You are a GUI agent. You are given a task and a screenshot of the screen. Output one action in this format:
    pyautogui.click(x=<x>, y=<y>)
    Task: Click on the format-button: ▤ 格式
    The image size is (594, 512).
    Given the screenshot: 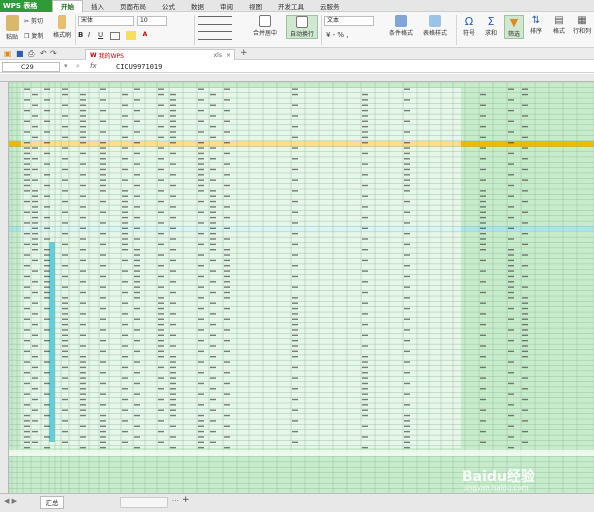 What is the action you would take?
    pyautogui.click(x=559, y=25)
    